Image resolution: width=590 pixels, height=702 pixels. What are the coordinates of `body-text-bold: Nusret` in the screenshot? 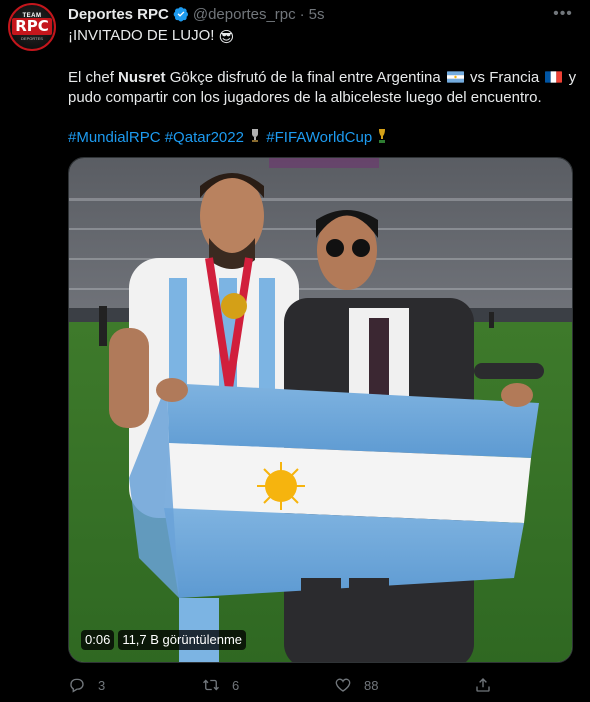 It's located at (142, 77).